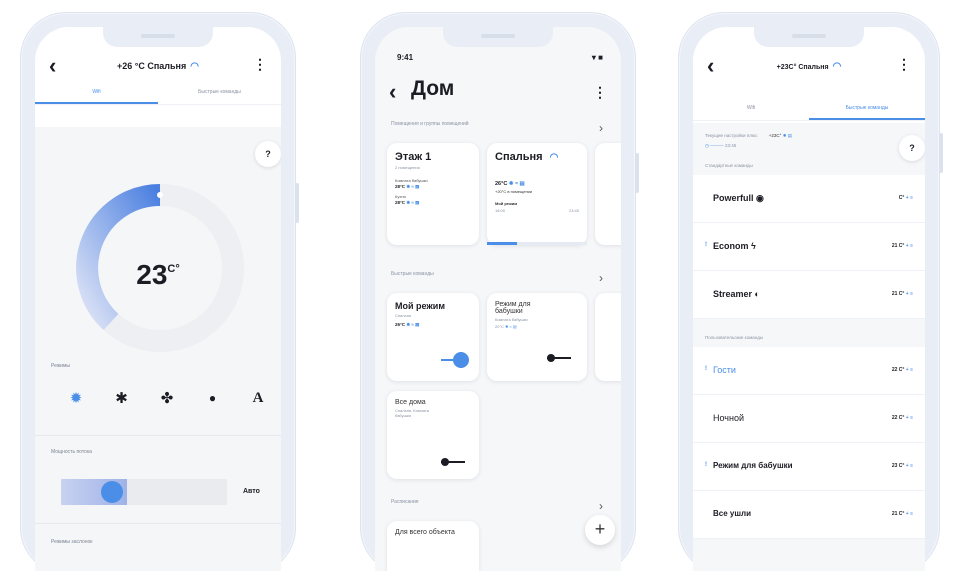 The width and height of the screenshot is (954, 571). Describe the element at coordinates (453, 462) in the screenshot. I see `all-home-toggle` at that location.